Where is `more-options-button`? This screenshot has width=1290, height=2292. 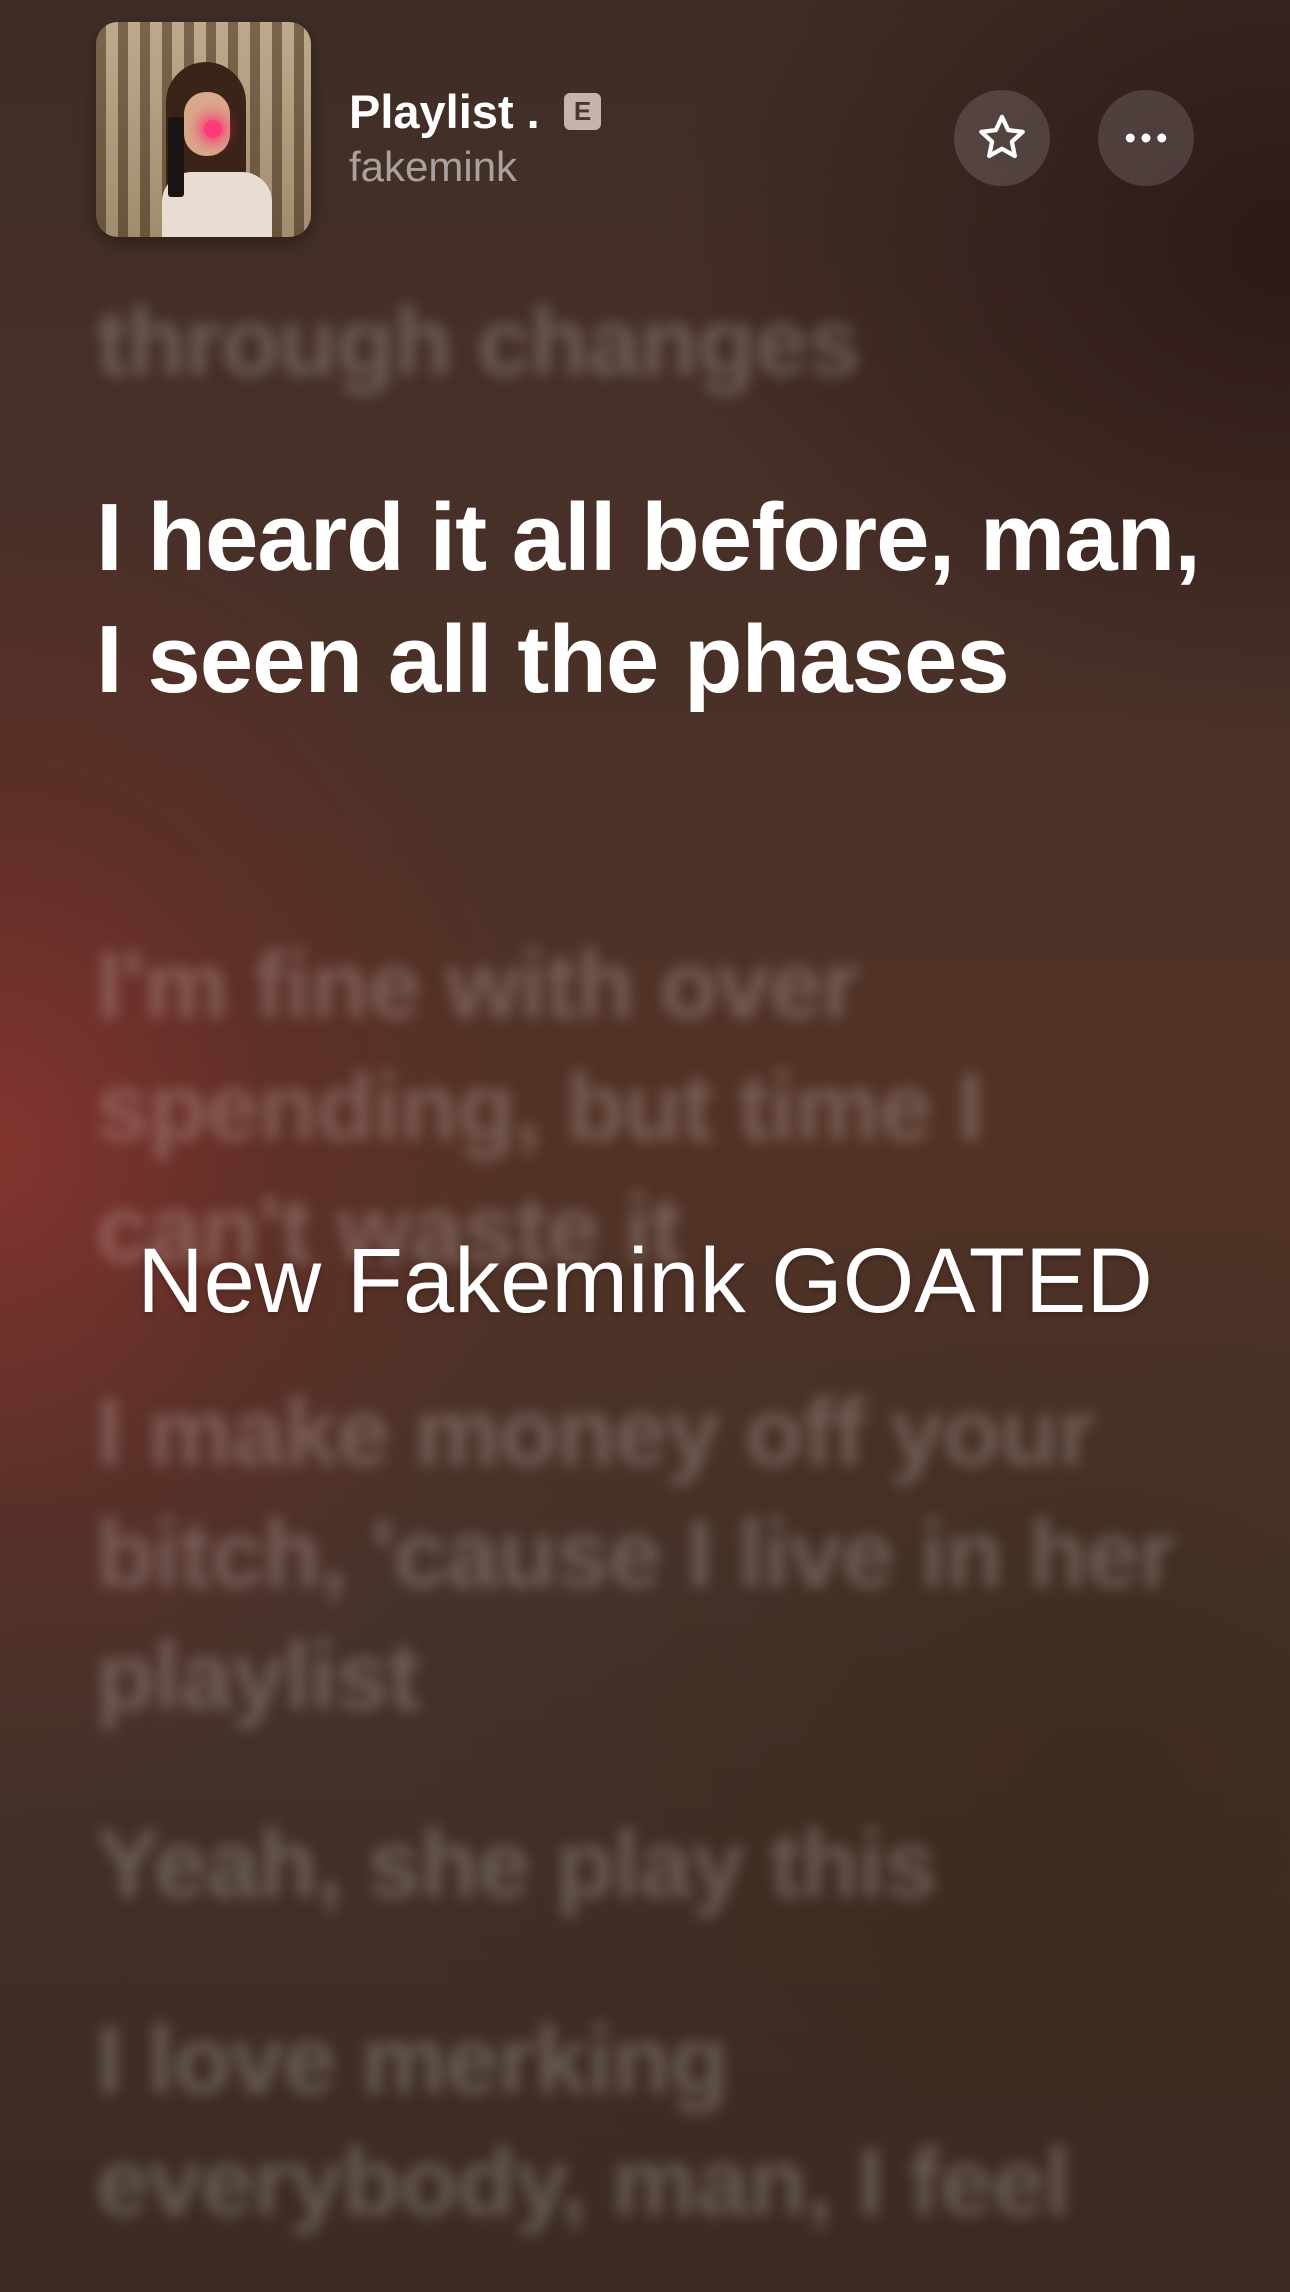
more-options-button is located at coordinates (1146, 138).